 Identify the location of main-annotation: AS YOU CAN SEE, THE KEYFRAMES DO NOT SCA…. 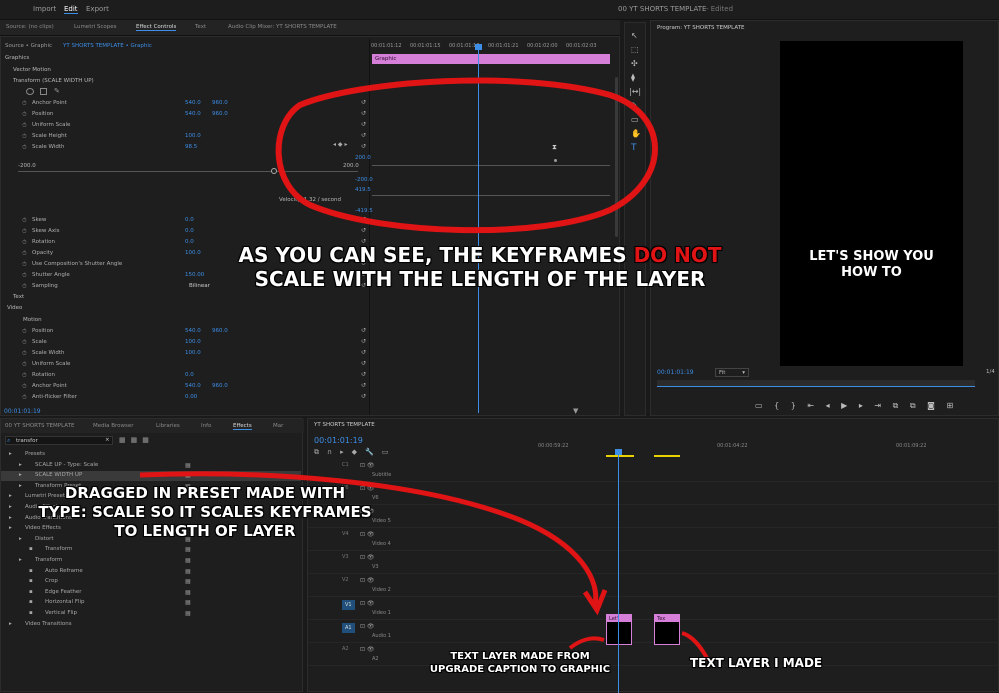
(480, 267).